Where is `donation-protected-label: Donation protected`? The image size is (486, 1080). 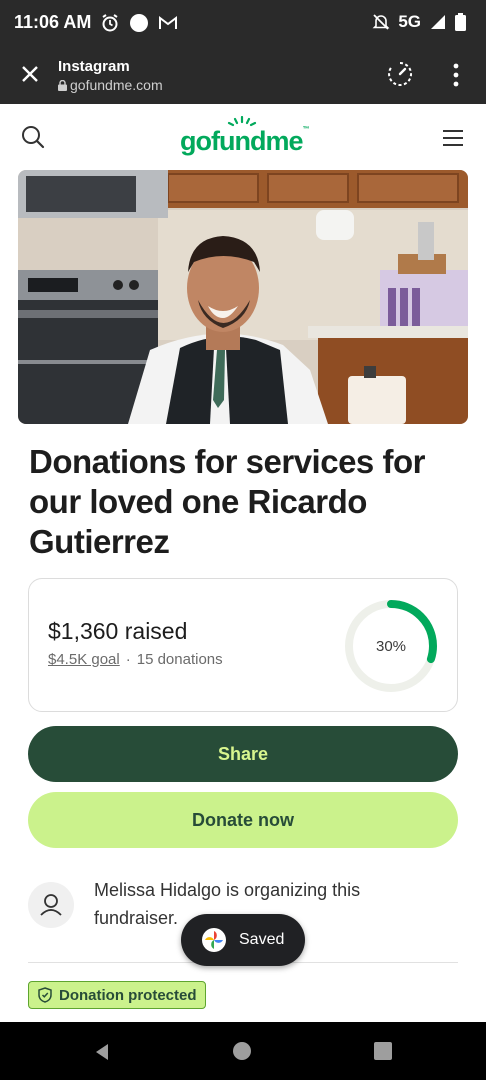 donation-protected-label: Donation protected is located at coordinates (128, 995).